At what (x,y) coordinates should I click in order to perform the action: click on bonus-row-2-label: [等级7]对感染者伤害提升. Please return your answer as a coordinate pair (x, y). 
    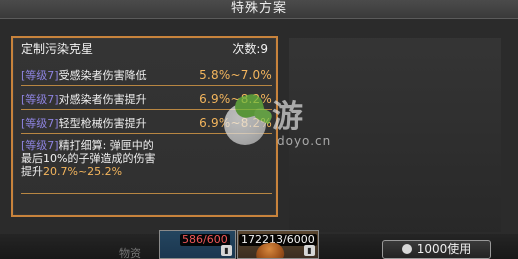
    Looking at the image, I should click on (84, 99).